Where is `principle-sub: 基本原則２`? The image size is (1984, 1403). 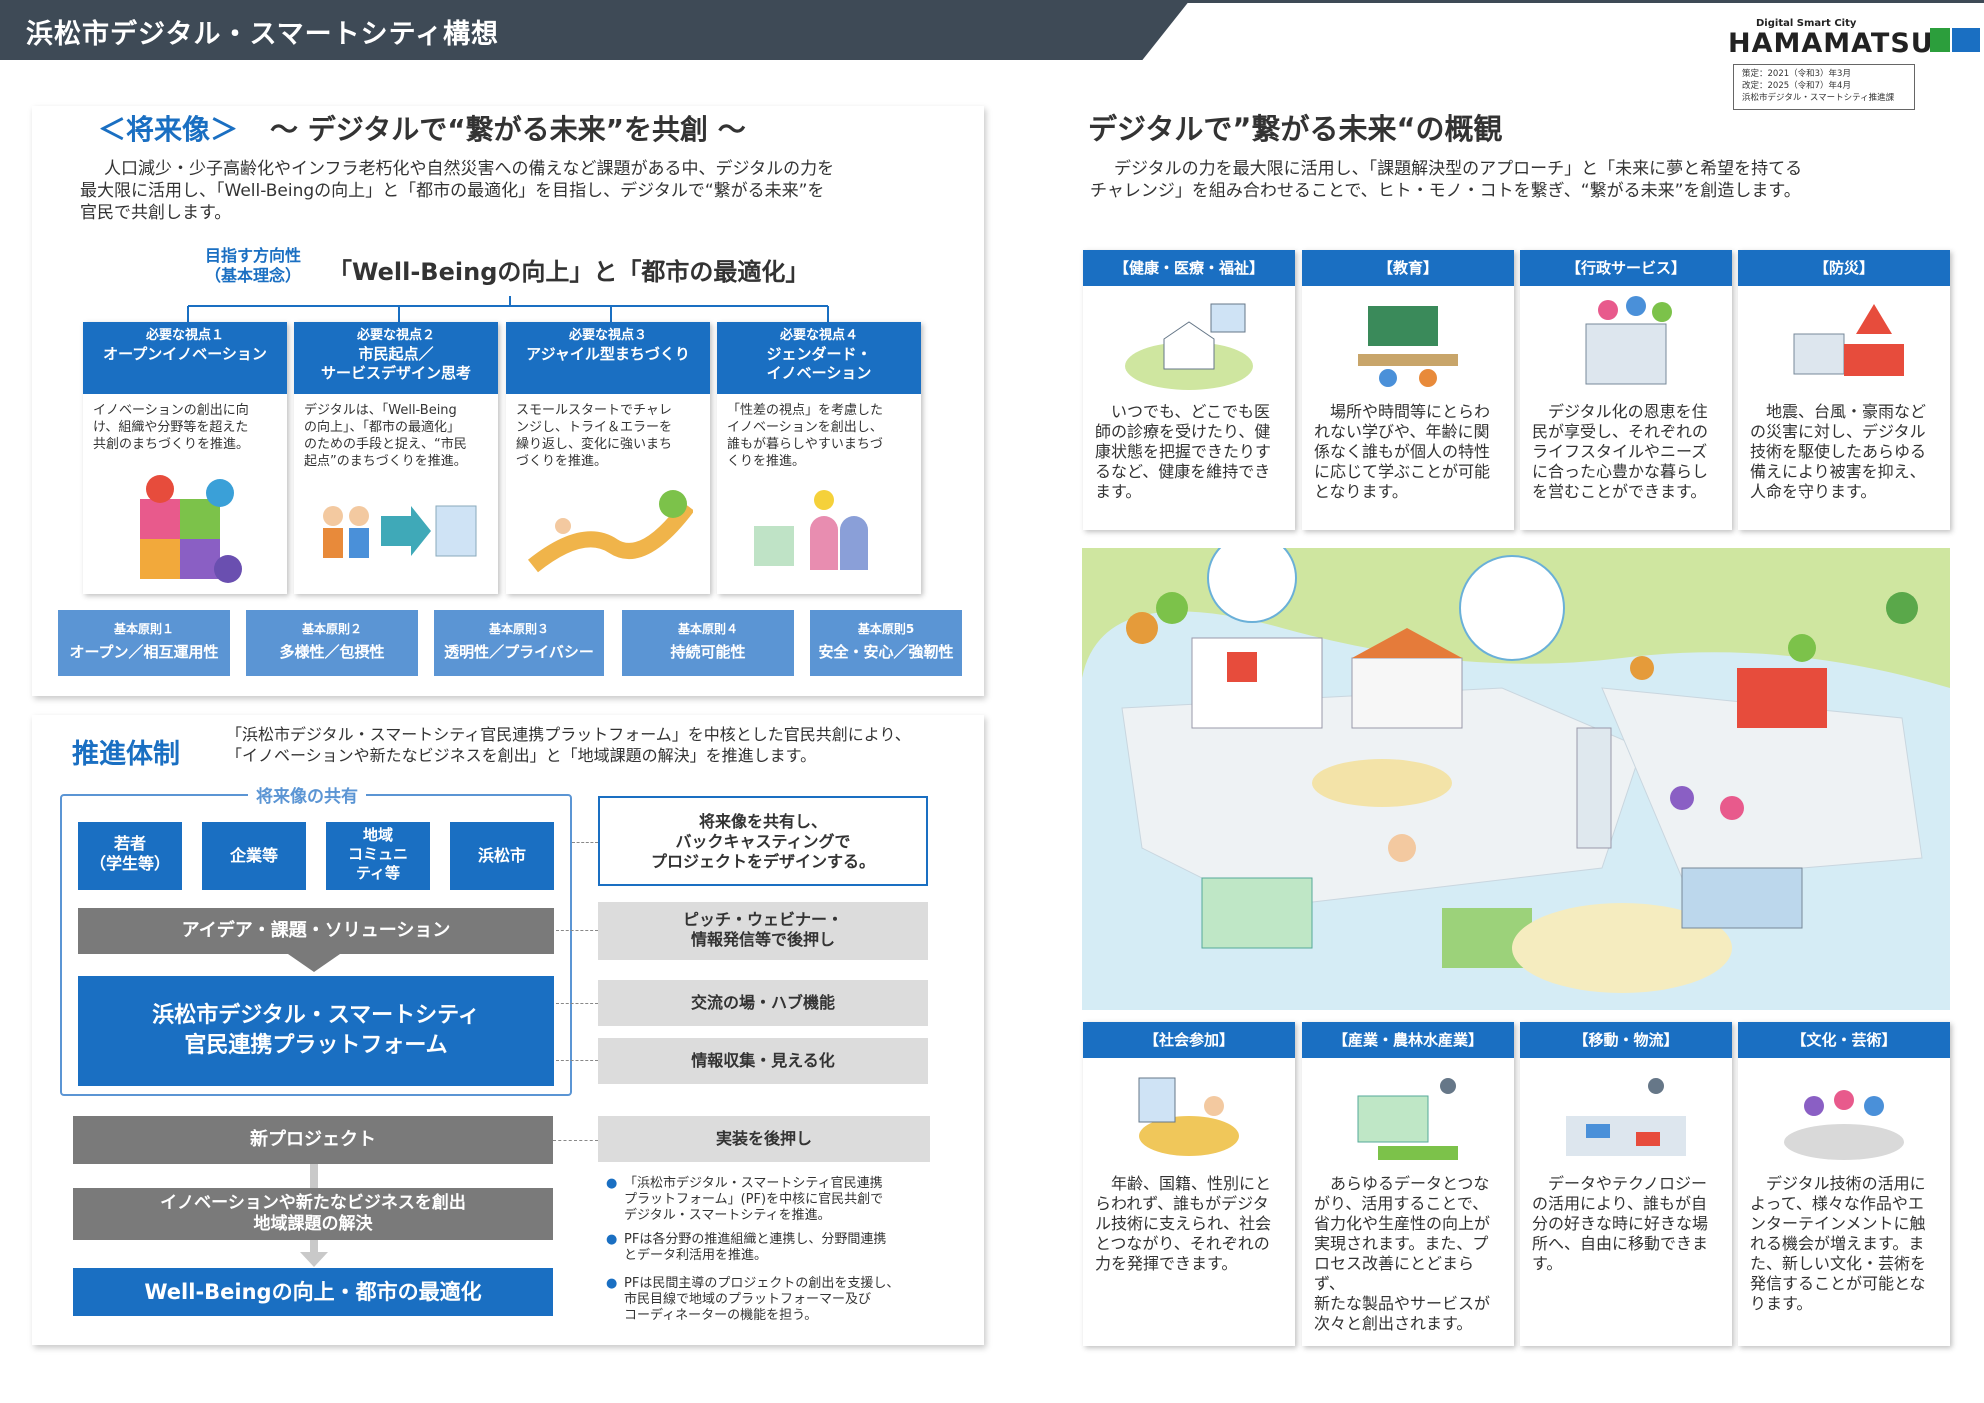
principle-sub: 基本原則２ is located at coordinates (331, 629).